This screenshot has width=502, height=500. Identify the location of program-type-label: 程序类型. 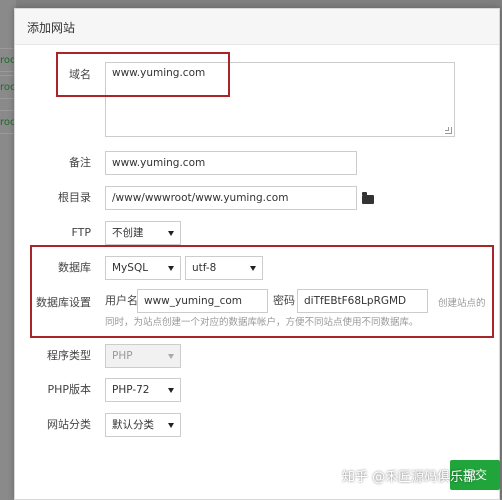
(69, 355).